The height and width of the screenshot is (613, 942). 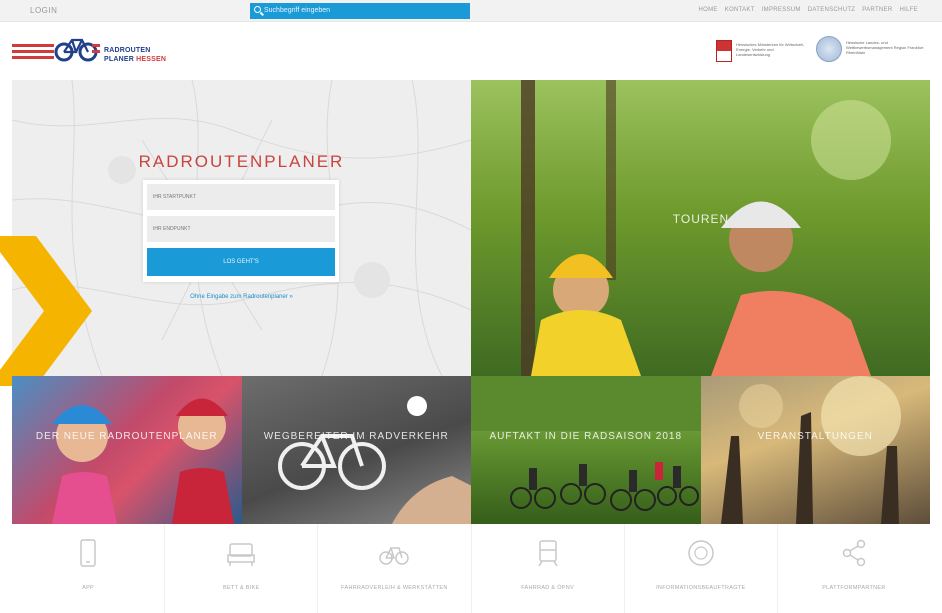 What do you see at coordinates (241, 161) in the screenshot?
I see `planner-title: RADROUTENPLANER` at bounding box center [241, 161].